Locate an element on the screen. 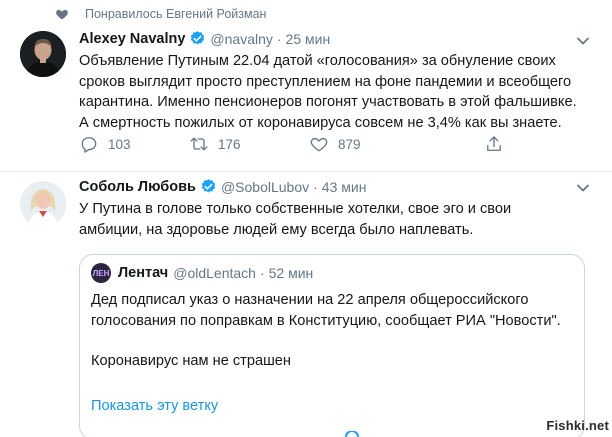  quoted-tweet-header: ЛЕН Лентач @oldLentach · 52 мин is located at coordinates (202, 273).